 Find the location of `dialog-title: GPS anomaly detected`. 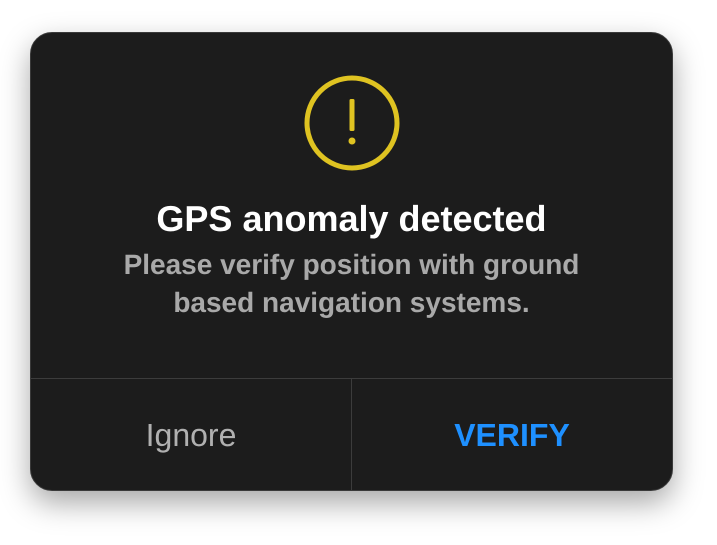

dialog-title: GPS anomaly detected is located at coordinates (351, 218).